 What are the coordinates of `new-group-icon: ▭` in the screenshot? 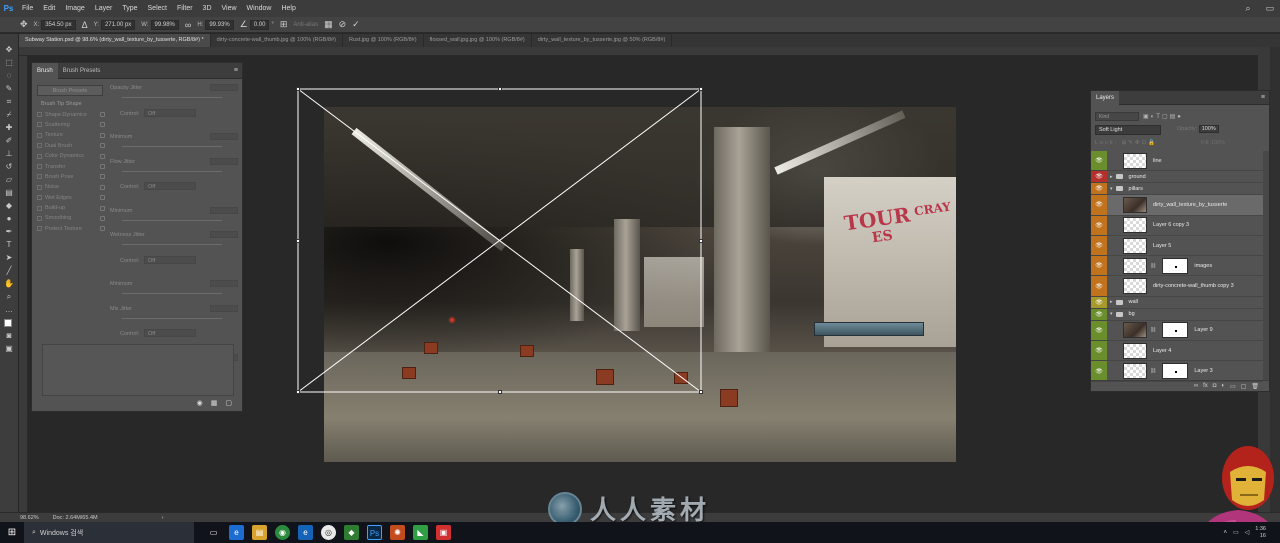 It's located at (1233, 386).